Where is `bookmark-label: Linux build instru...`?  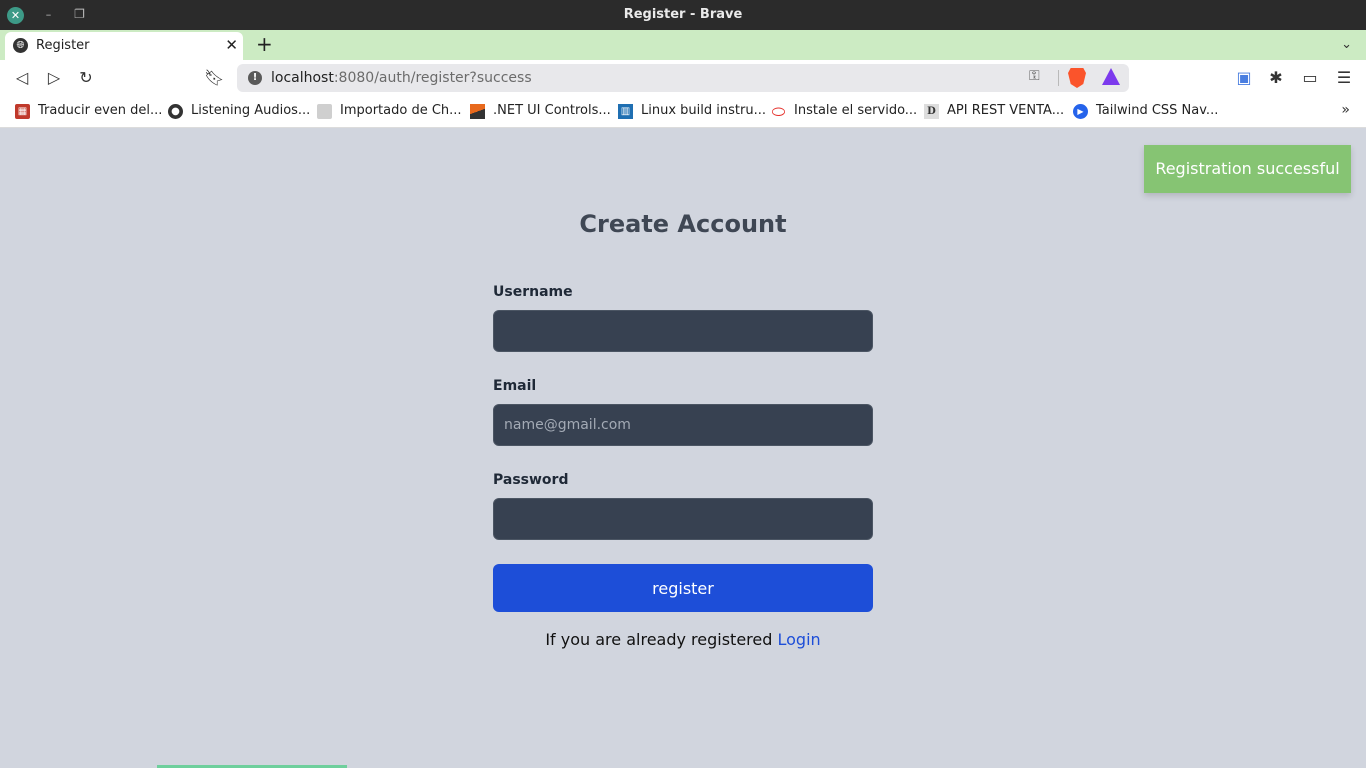 bookmark-label: Linux build instru... is located at coordinates (703, 110).